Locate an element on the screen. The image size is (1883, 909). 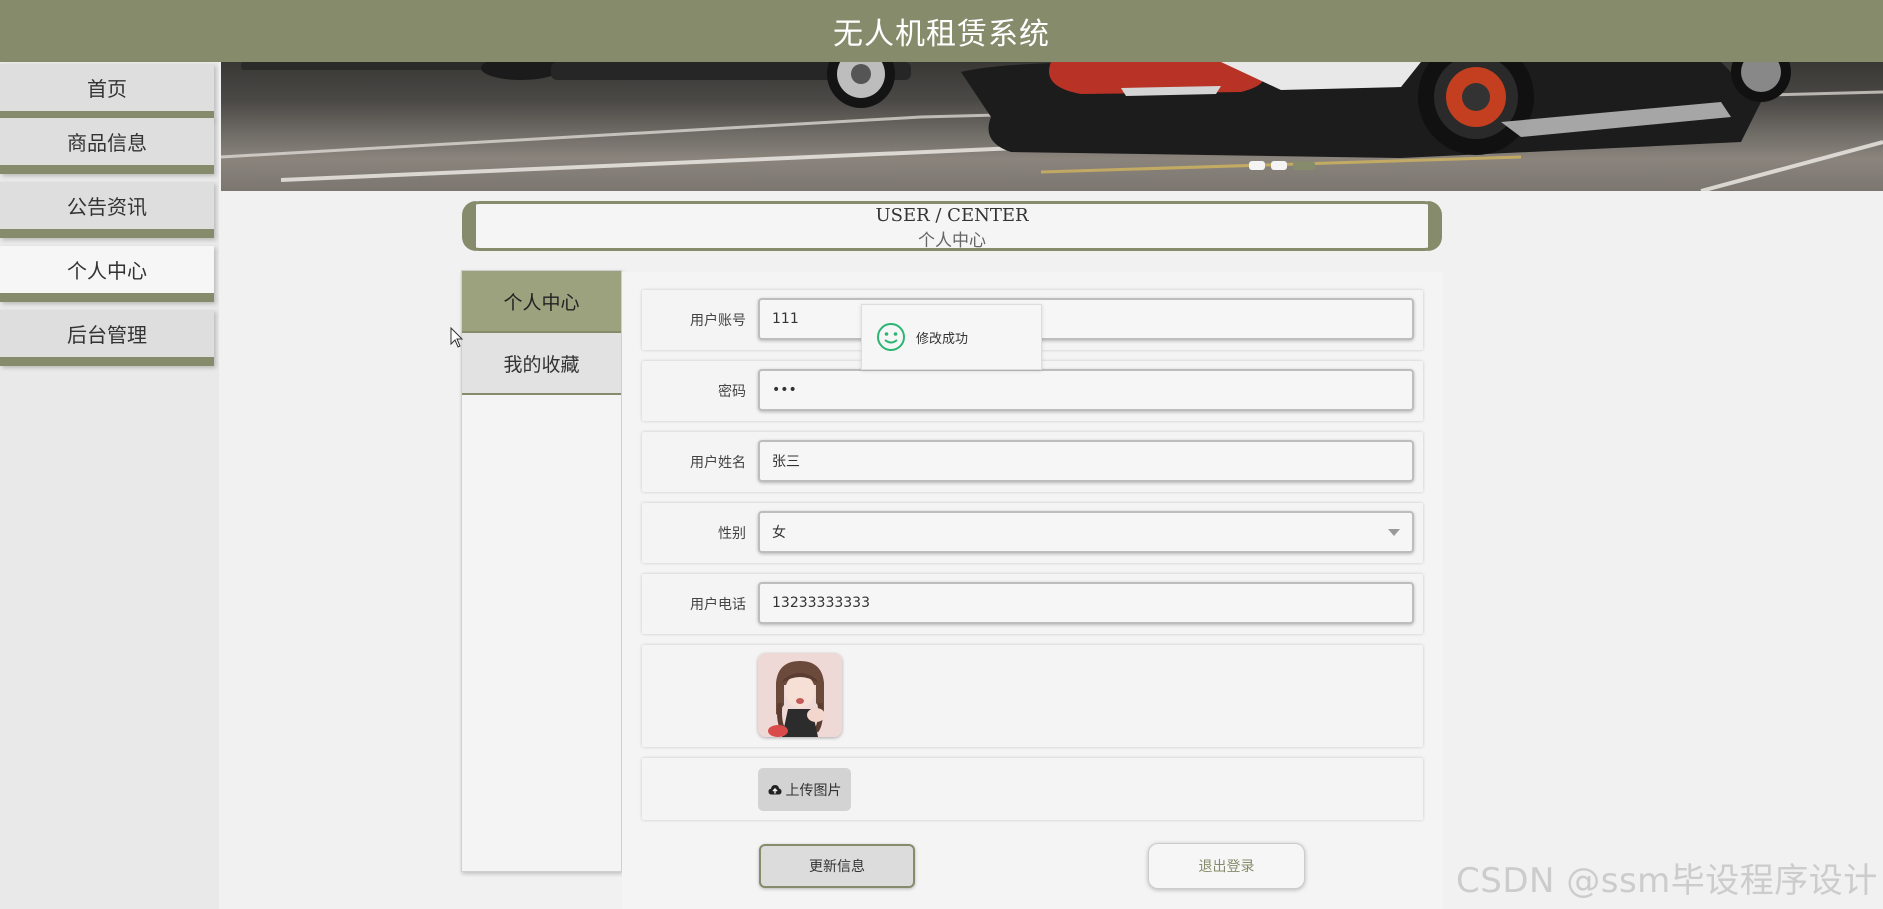
form-row-upload: 上传图片 is located at coordinates (1032, 789).